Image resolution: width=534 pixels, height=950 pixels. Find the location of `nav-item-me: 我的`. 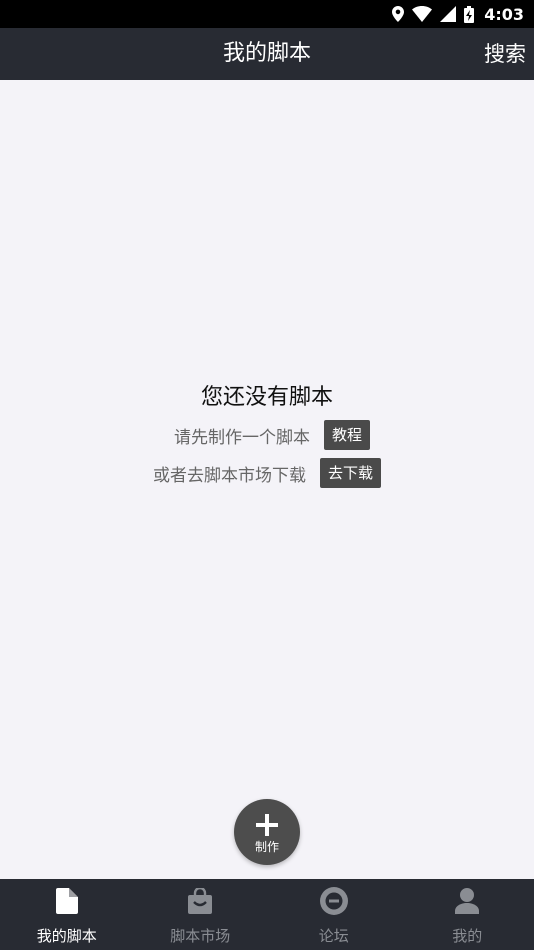

nav-item-me: 我的 is located at coordinates (467, 914).